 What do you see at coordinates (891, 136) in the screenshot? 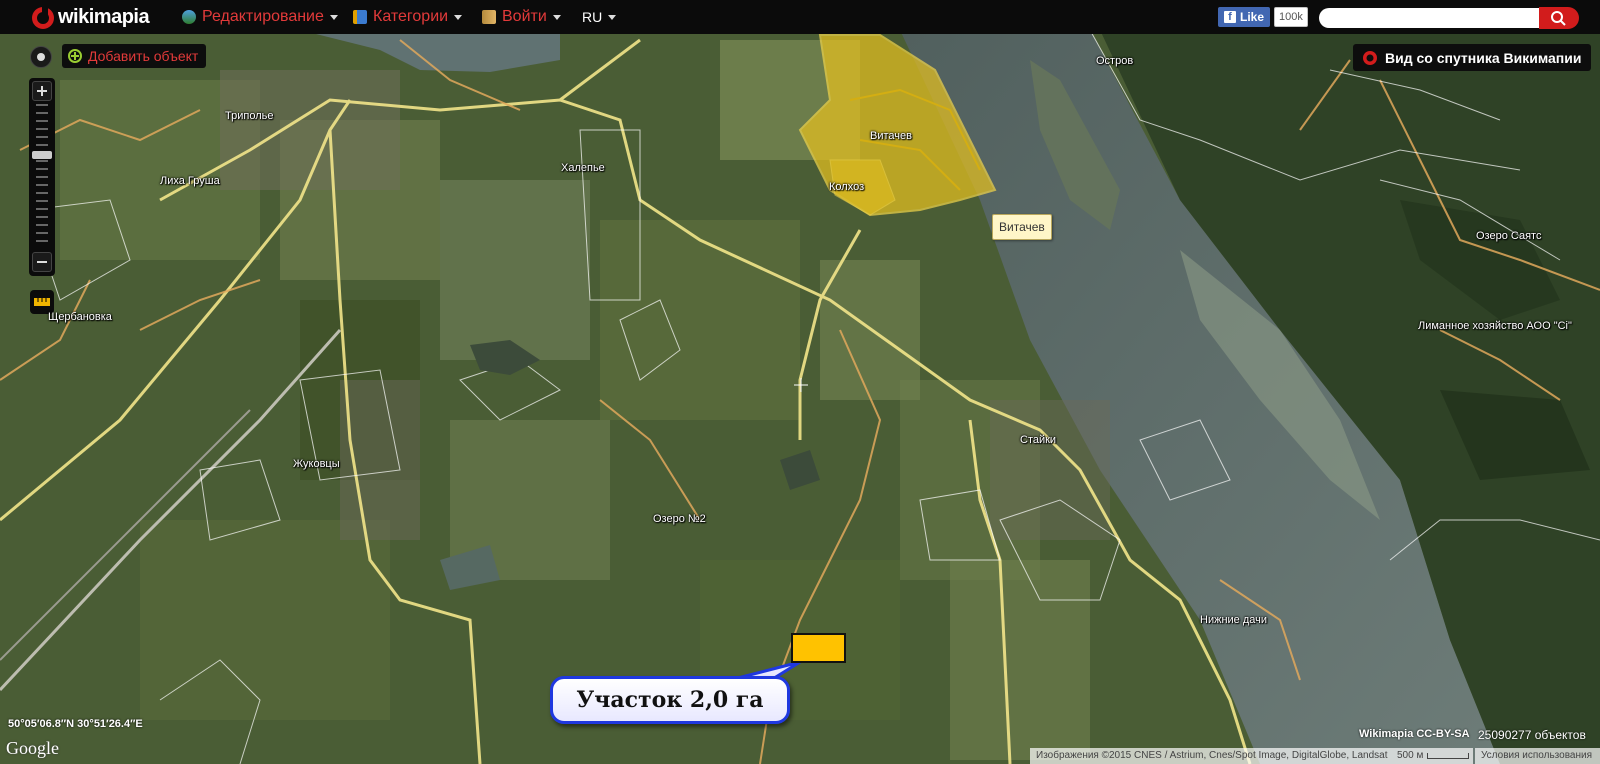
I see `place-label: Витачев` at bounding box center [891, 136].